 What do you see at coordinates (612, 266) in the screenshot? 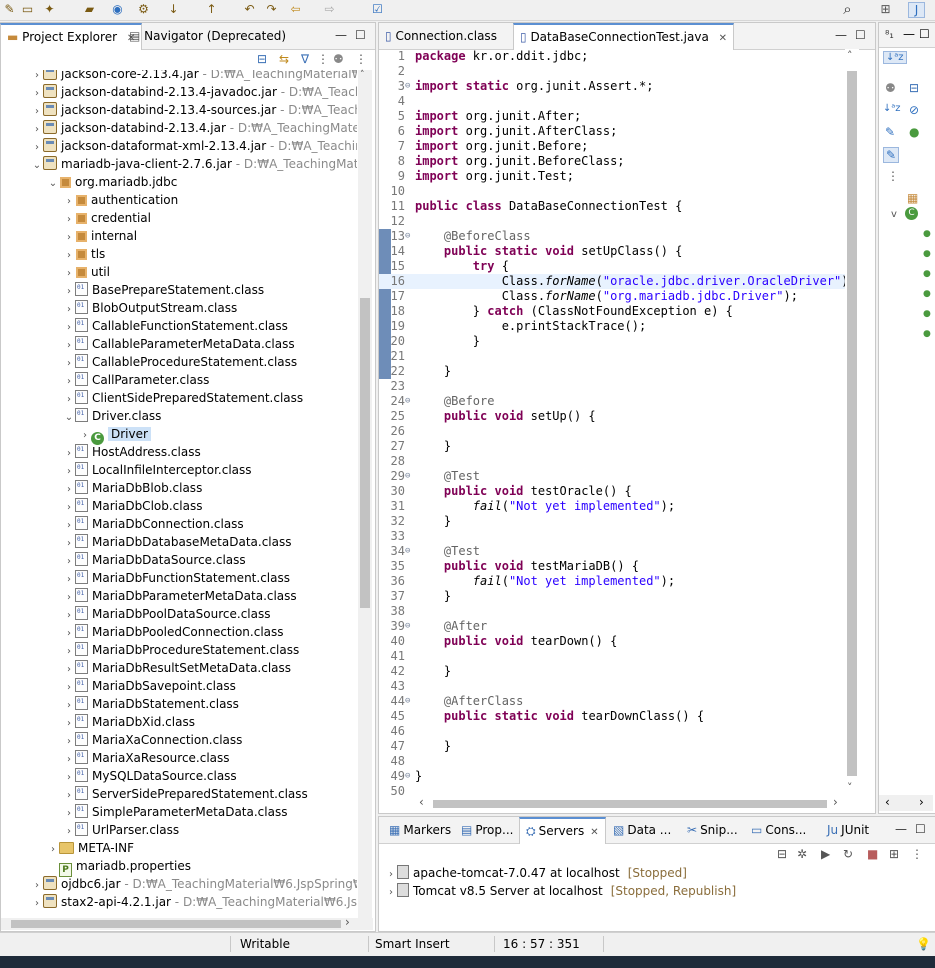
I see `code-line: 15 try {` at bounding box center [612, 266].